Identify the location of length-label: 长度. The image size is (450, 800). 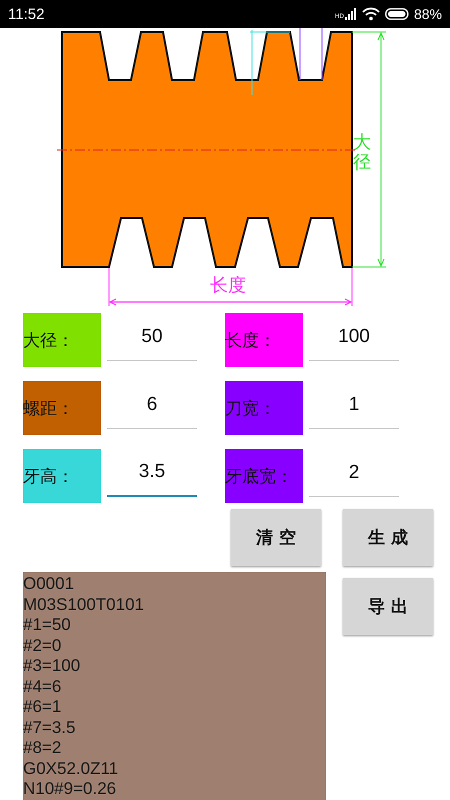
(228, 285).